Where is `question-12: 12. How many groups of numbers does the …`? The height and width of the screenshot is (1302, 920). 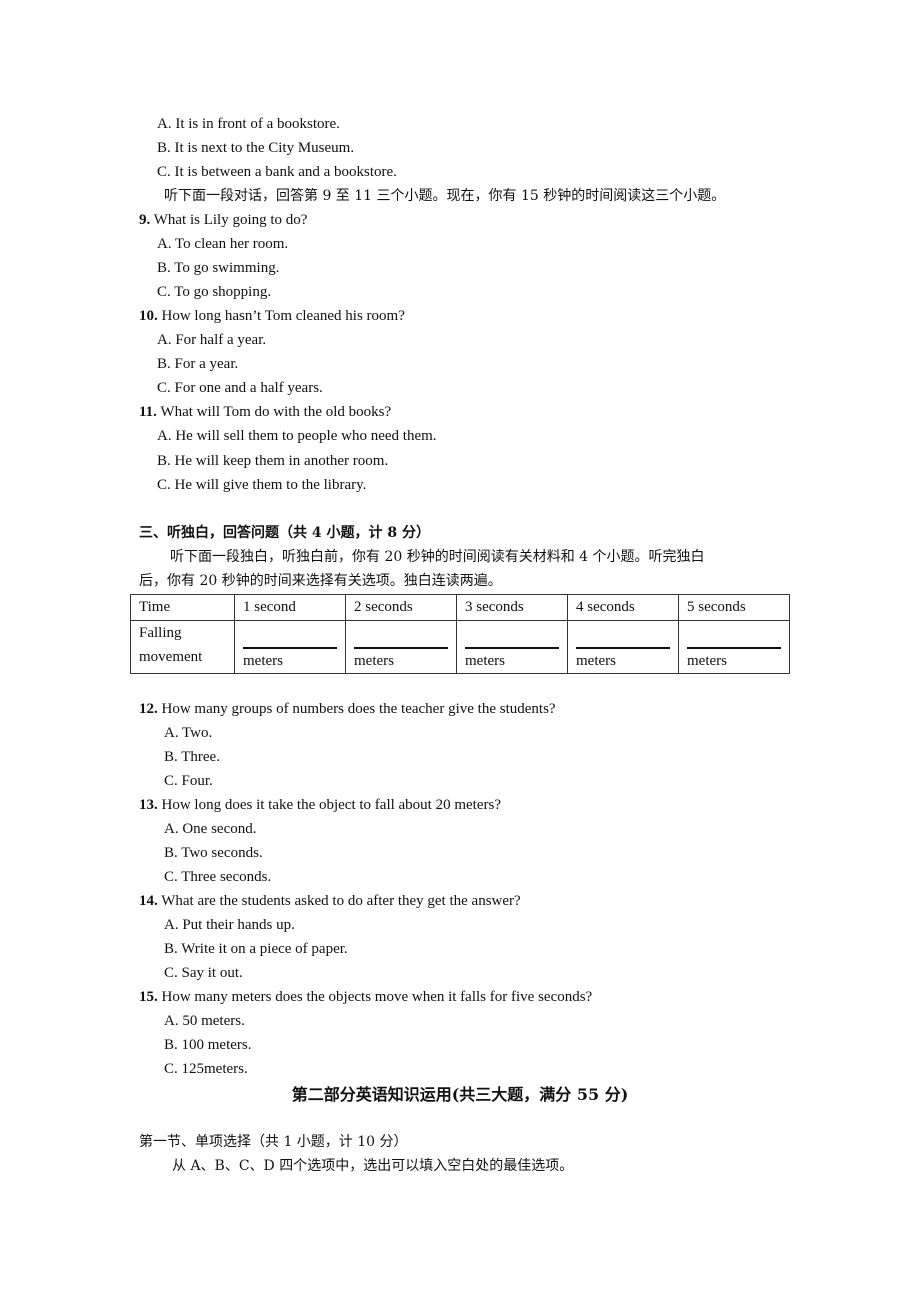 question-12: 12. How many groups of numbers does the … is located at coordinates (347, 709).